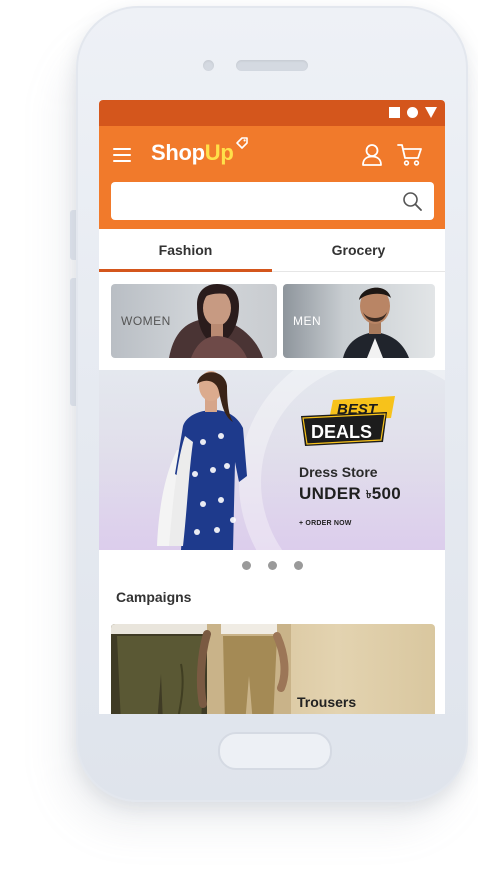 This screenshot has height=882, width=478. Describe the element at coordinates (146, 321) in the screenshot. I see `category-women-label: WOMEN` at that location.